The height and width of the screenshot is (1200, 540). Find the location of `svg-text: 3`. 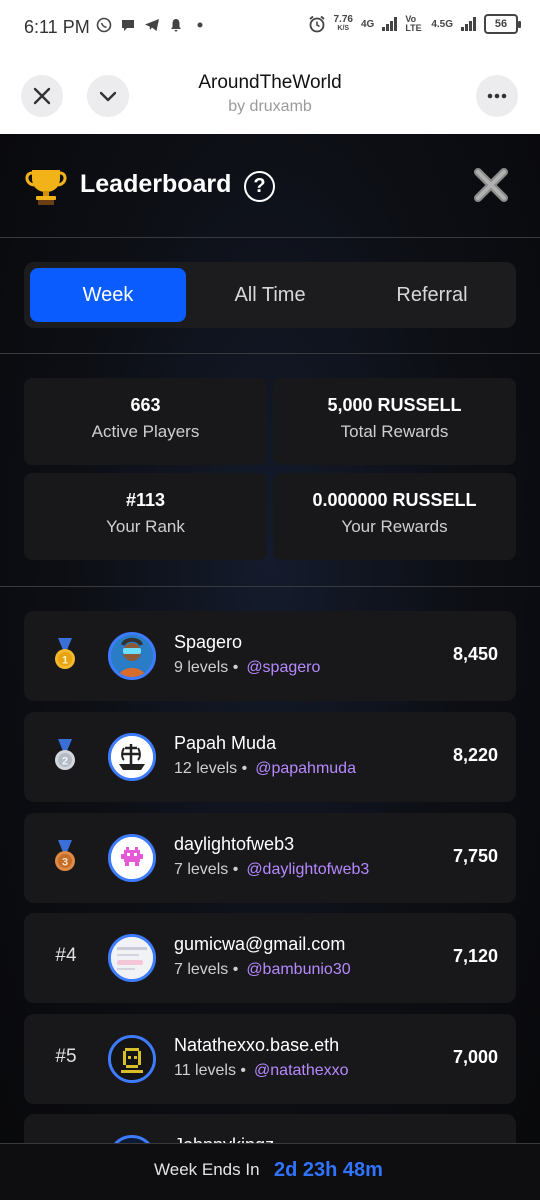

svg-text: 3 is located at coordinates (65, 863).